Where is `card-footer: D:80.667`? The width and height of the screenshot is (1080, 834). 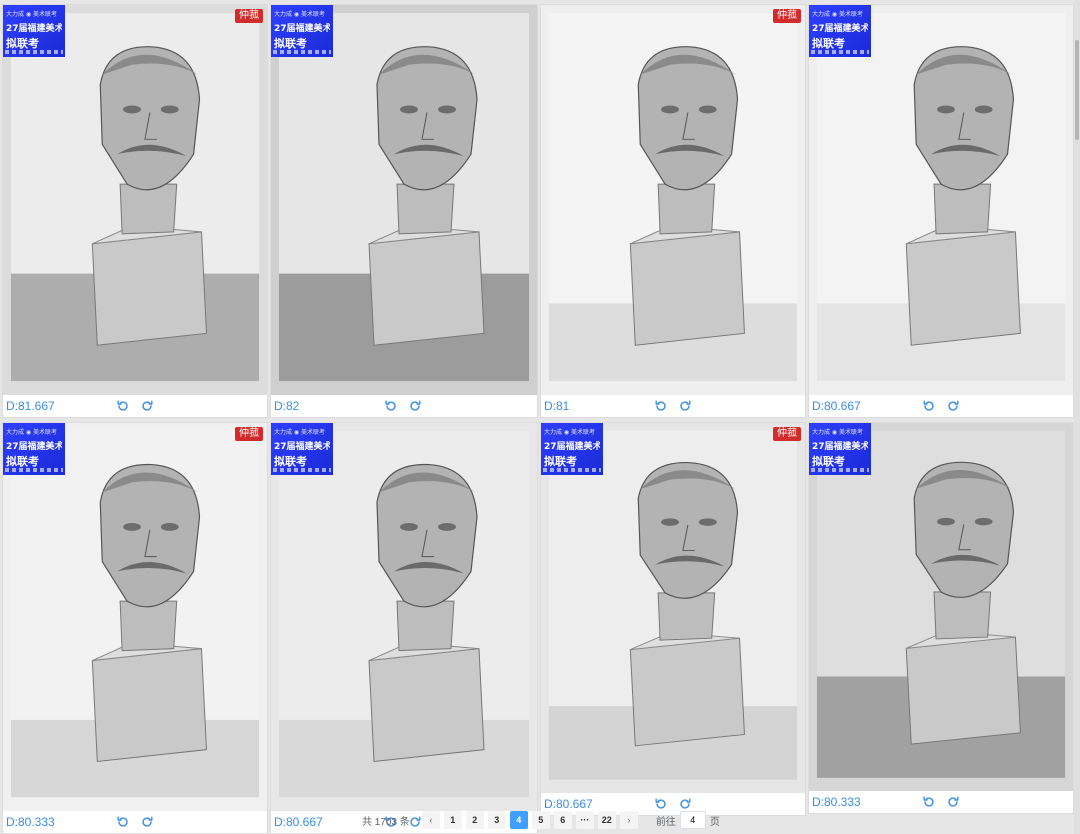 card-footer: D:80.667 is located at coordinates (941, 406).